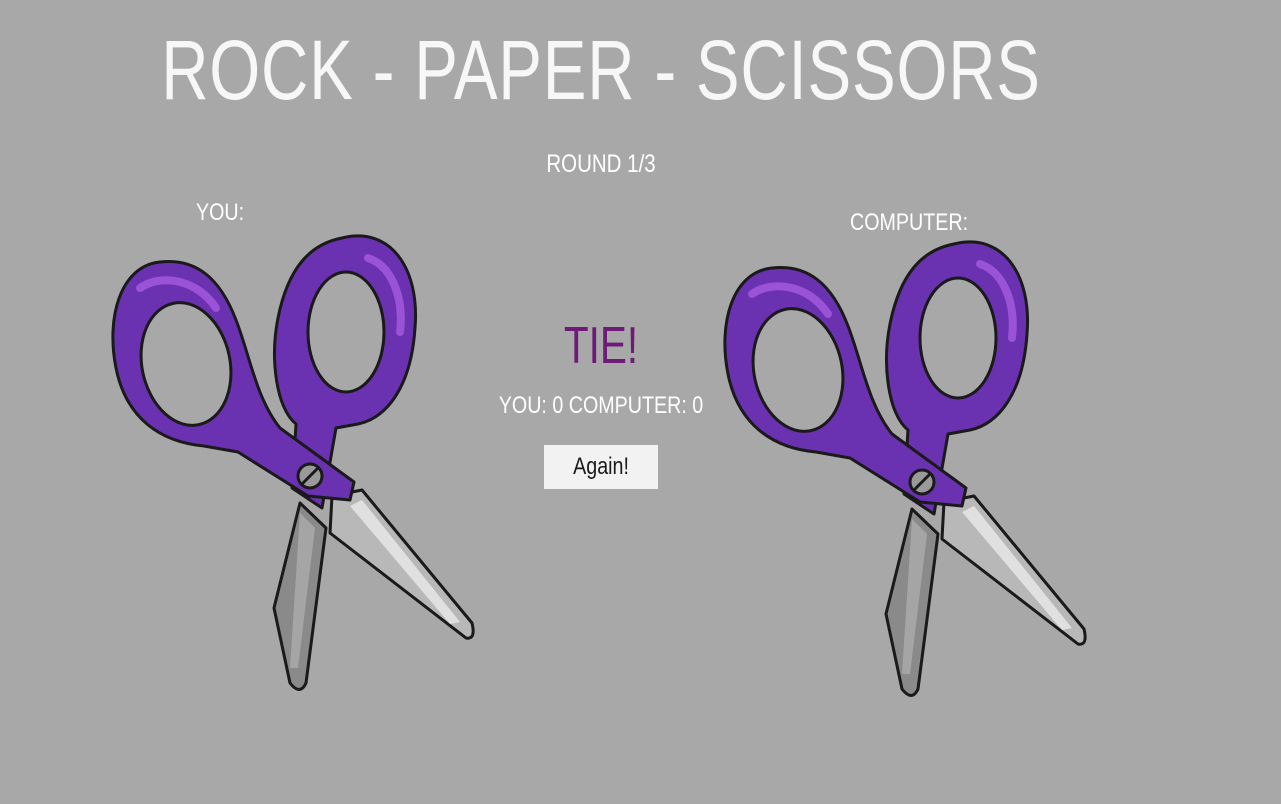 The width and height of the screenshot is (1281, 804). Describe the element at coordinates (601, 164) in the screenshot. I see `round-indicator: ROUND 1/3` at that location.